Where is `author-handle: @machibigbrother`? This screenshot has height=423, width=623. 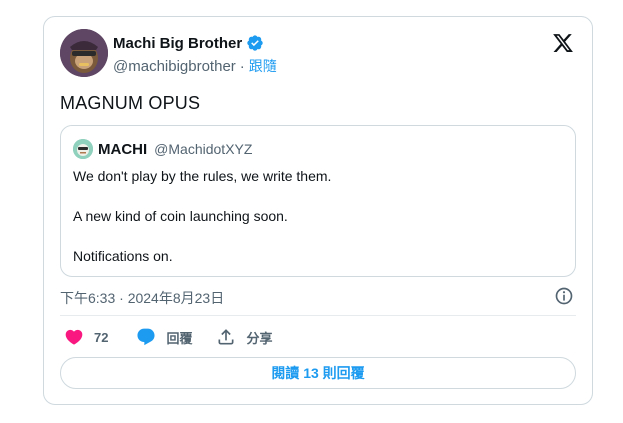 author-handle: @machibigbrother is located at coordinates (174, 66).